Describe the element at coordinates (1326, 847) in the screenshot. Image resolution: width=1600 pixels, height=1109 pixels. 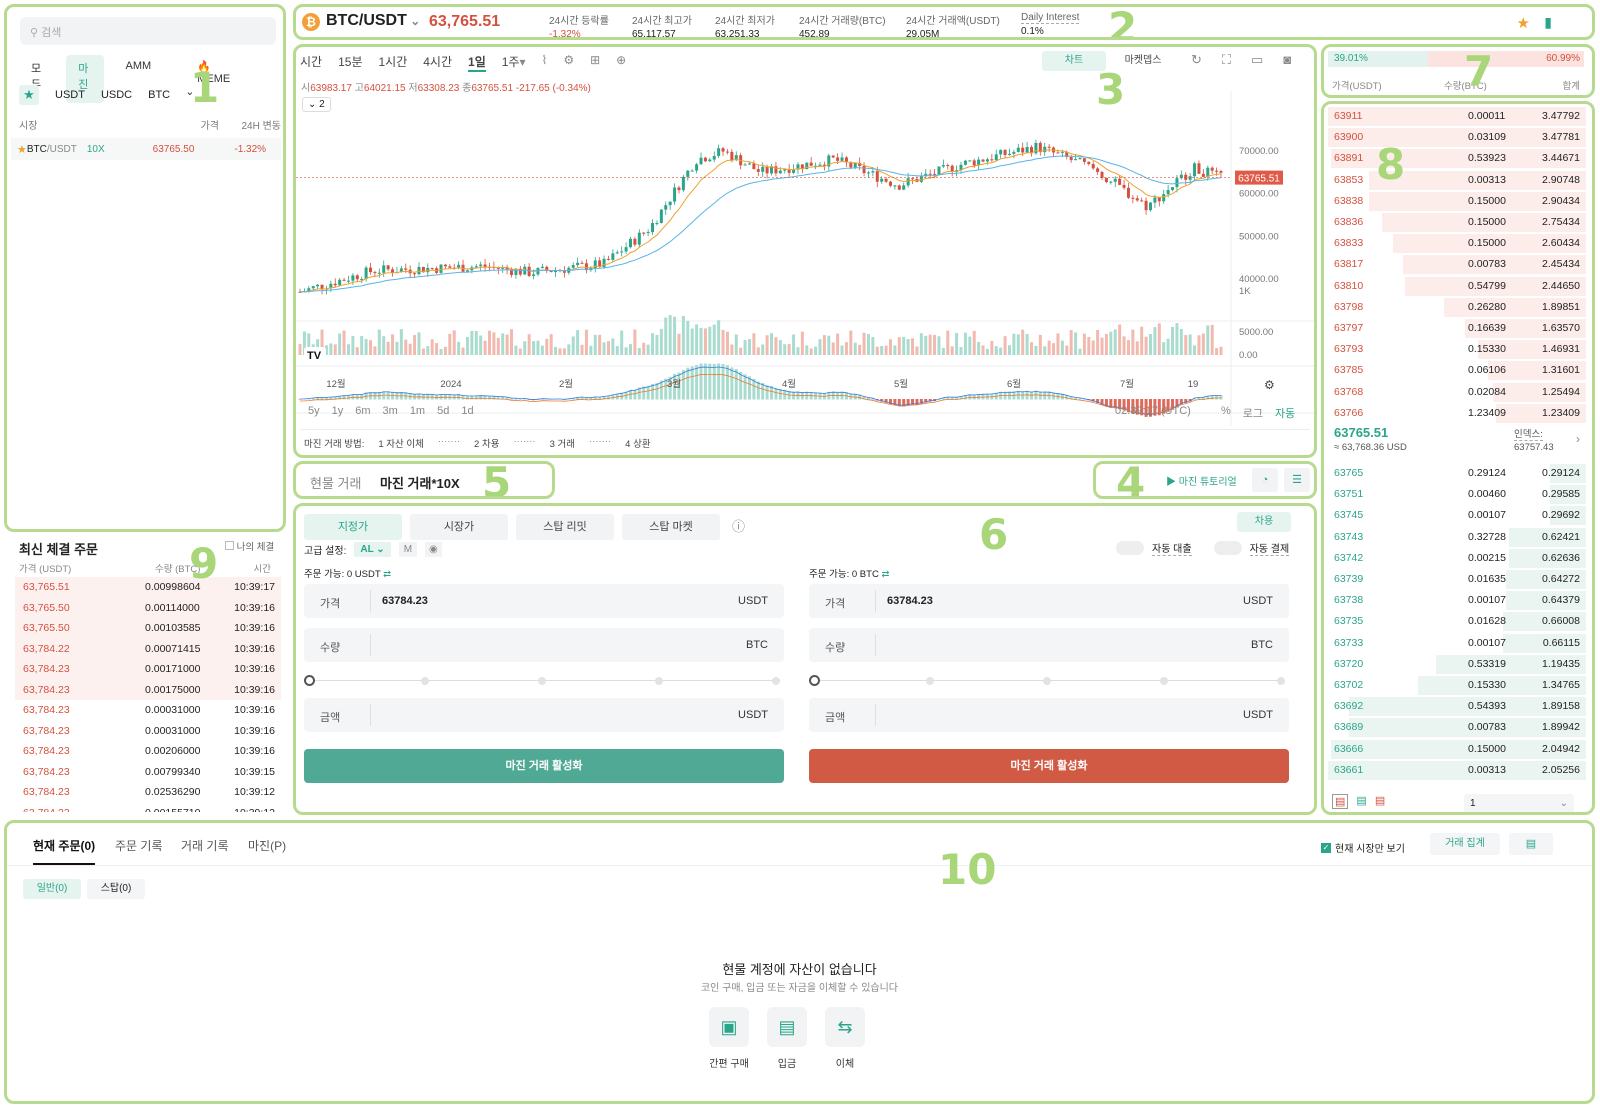
I see `checkbox-checked-icon: ✓` at that location.